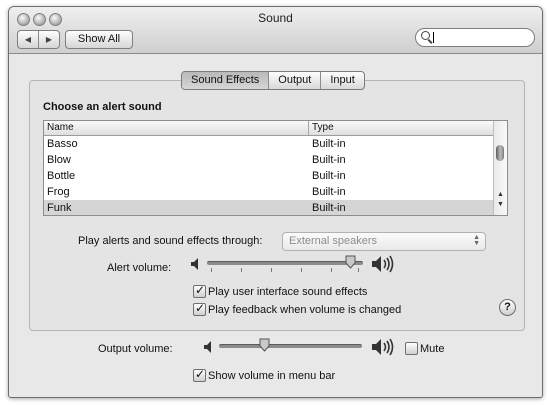 The width and height of the screenshot is (549, 405). Describe the element at coordinates (139, 268) in the screenshot. I see `alert-volume-label: Alert volume:` at that location.